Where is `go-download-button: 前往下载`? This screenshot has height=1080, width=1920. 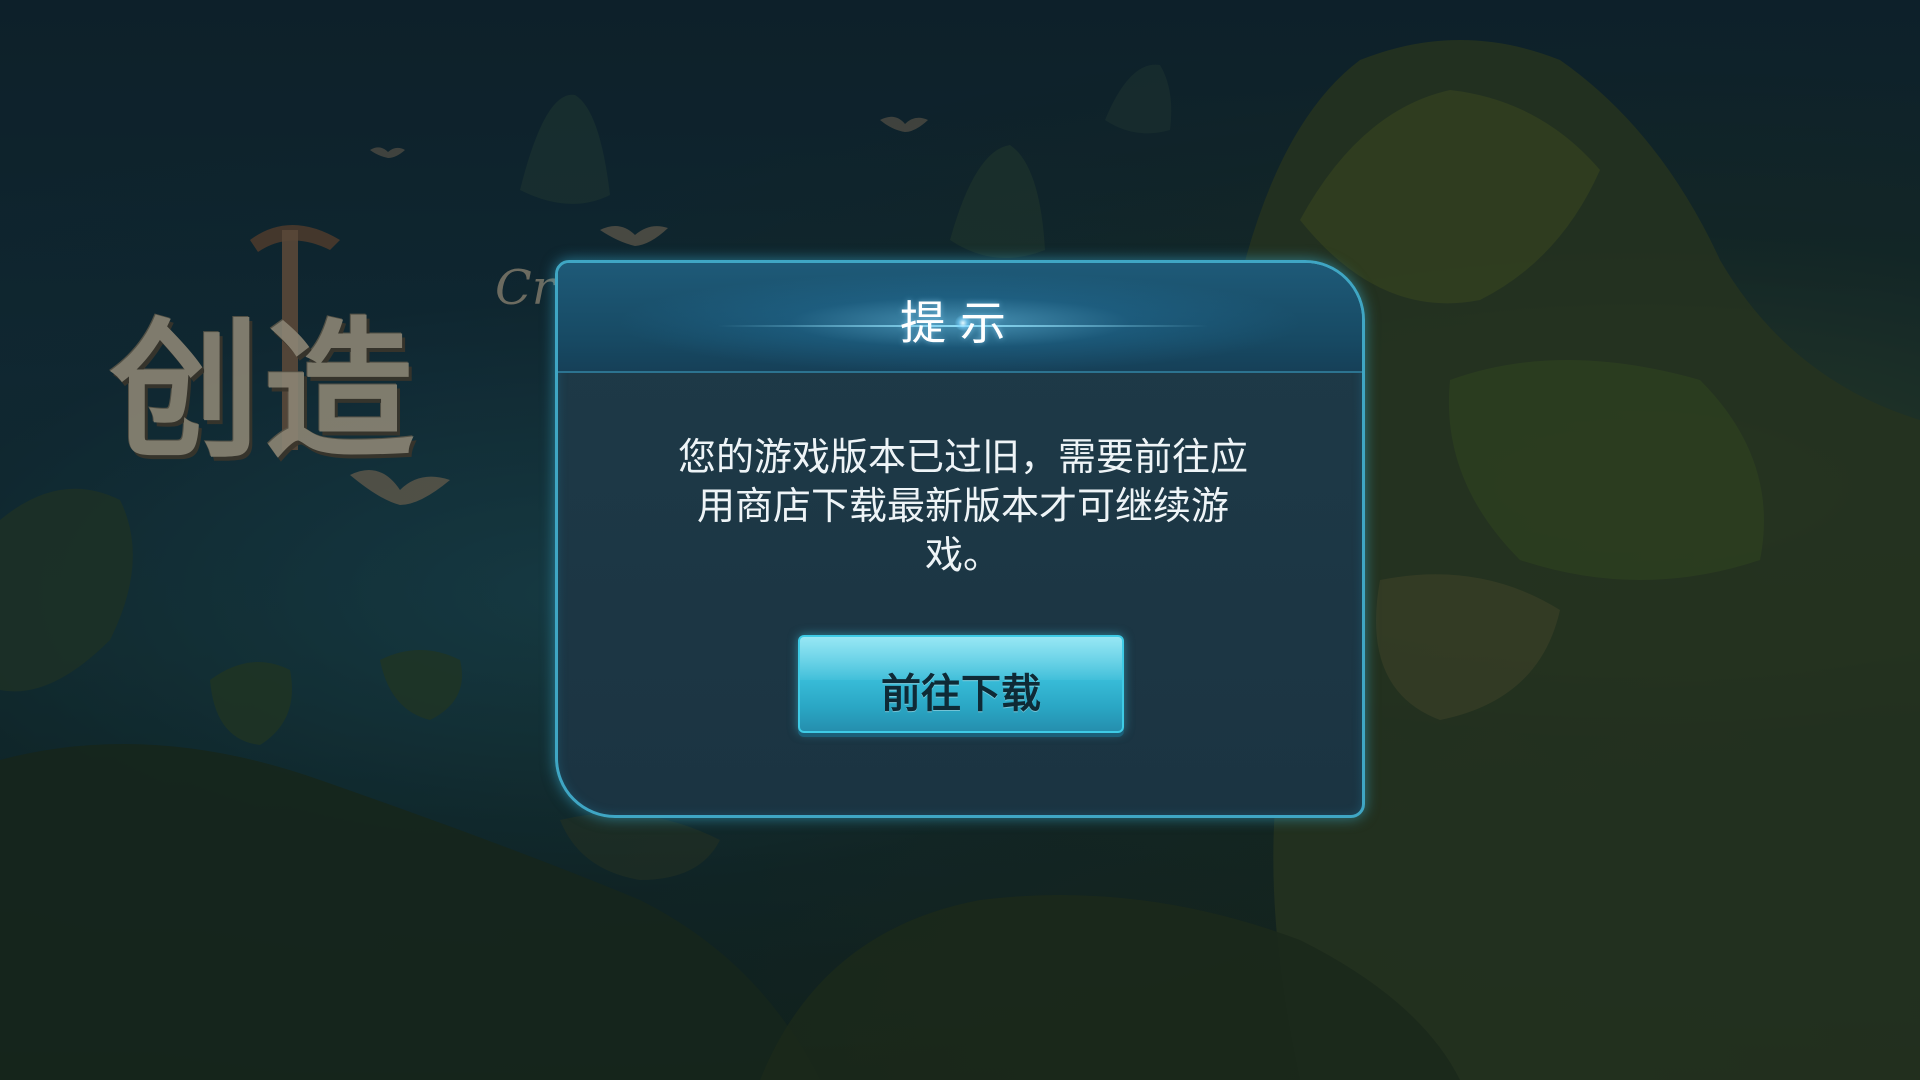
go-download-button: 前往下载 is located at coordinates (961, 684).